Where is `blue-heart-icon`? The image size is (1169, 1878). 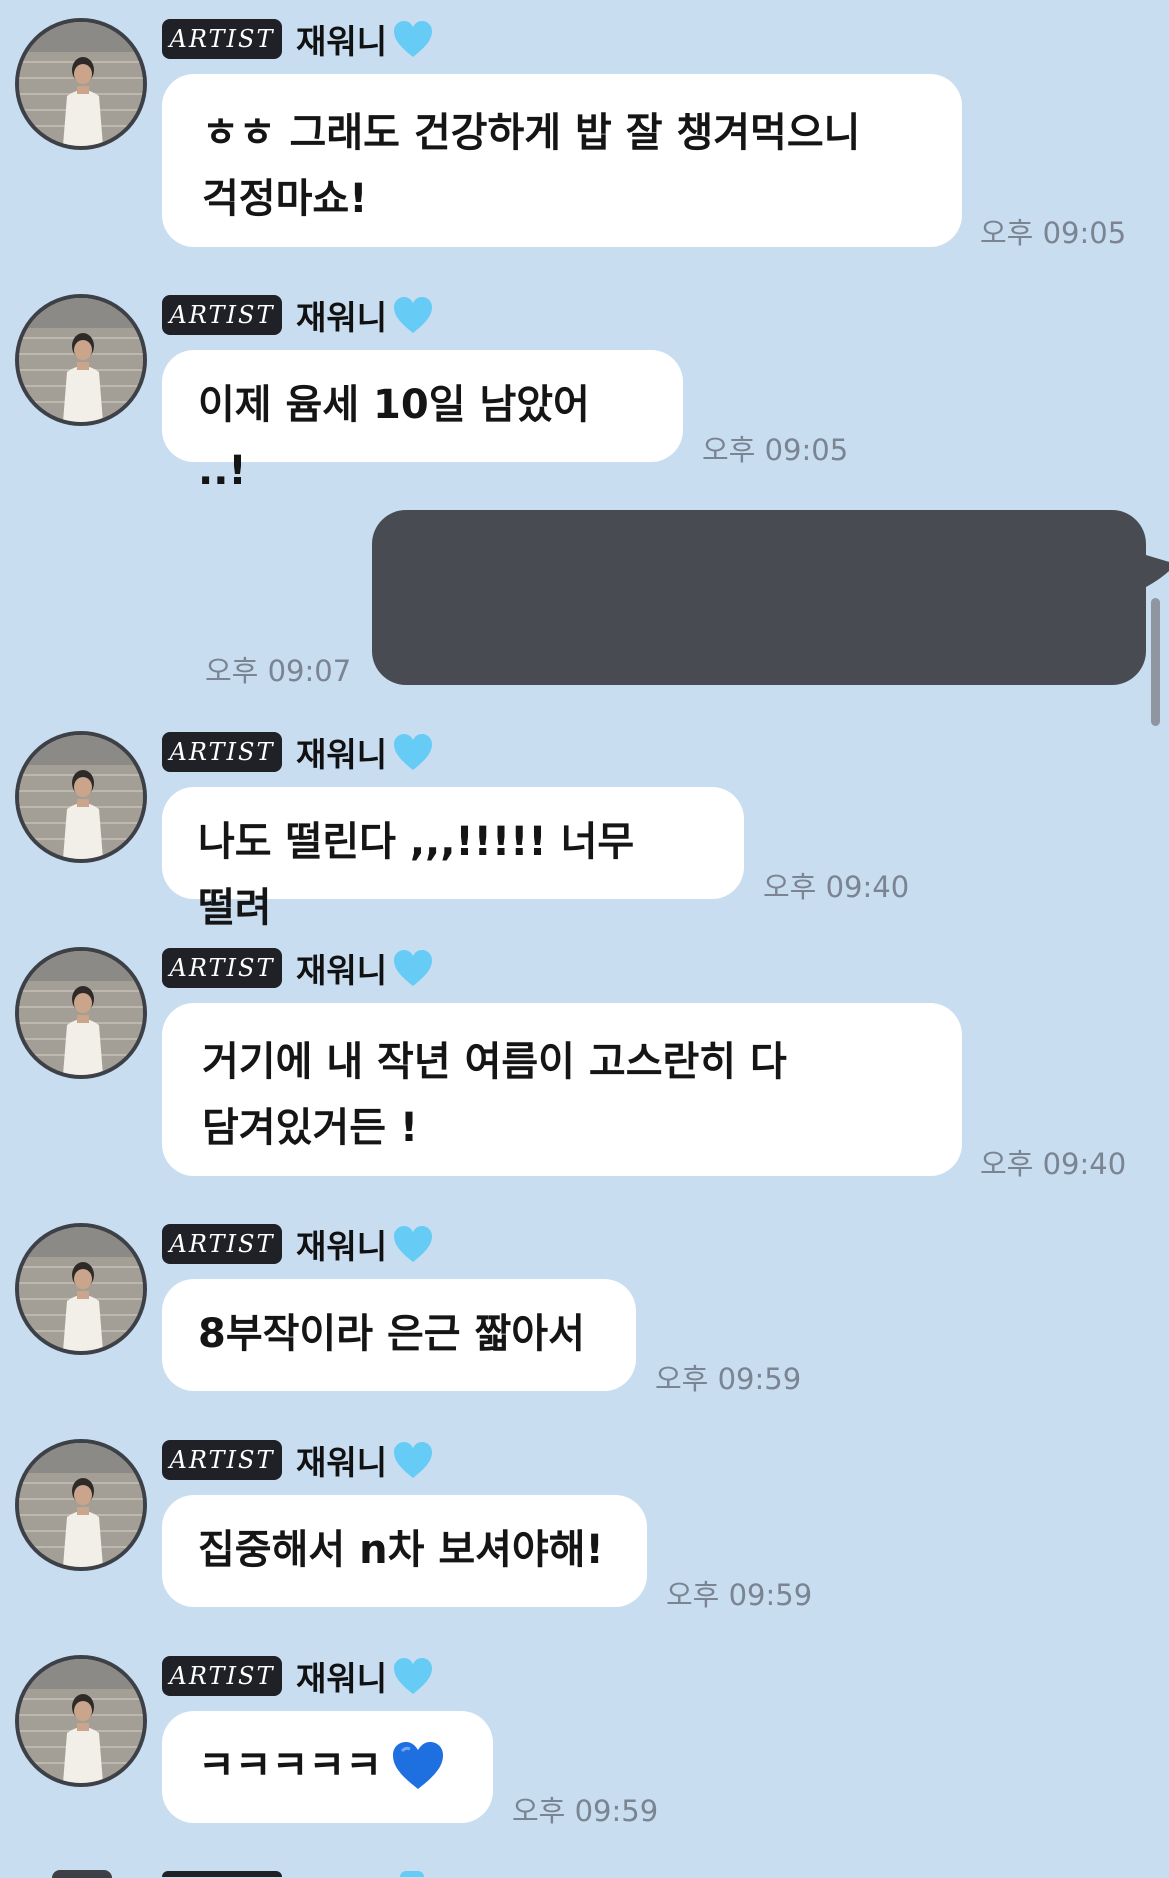
blue-heart-icon is located at coordinates (418, 1765).